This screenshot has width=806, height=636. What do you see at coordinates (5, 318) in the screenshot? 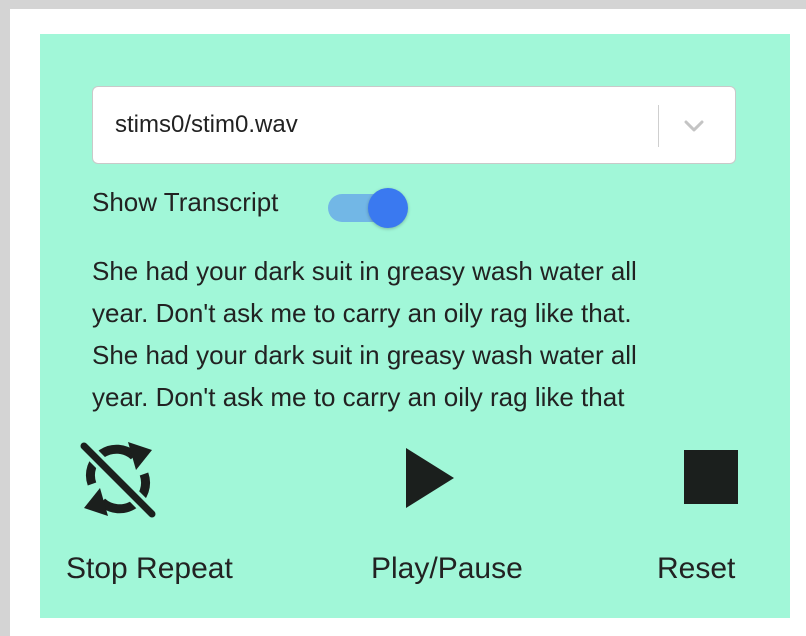
I see `frame-border-left` at bounding box center [5, 318].